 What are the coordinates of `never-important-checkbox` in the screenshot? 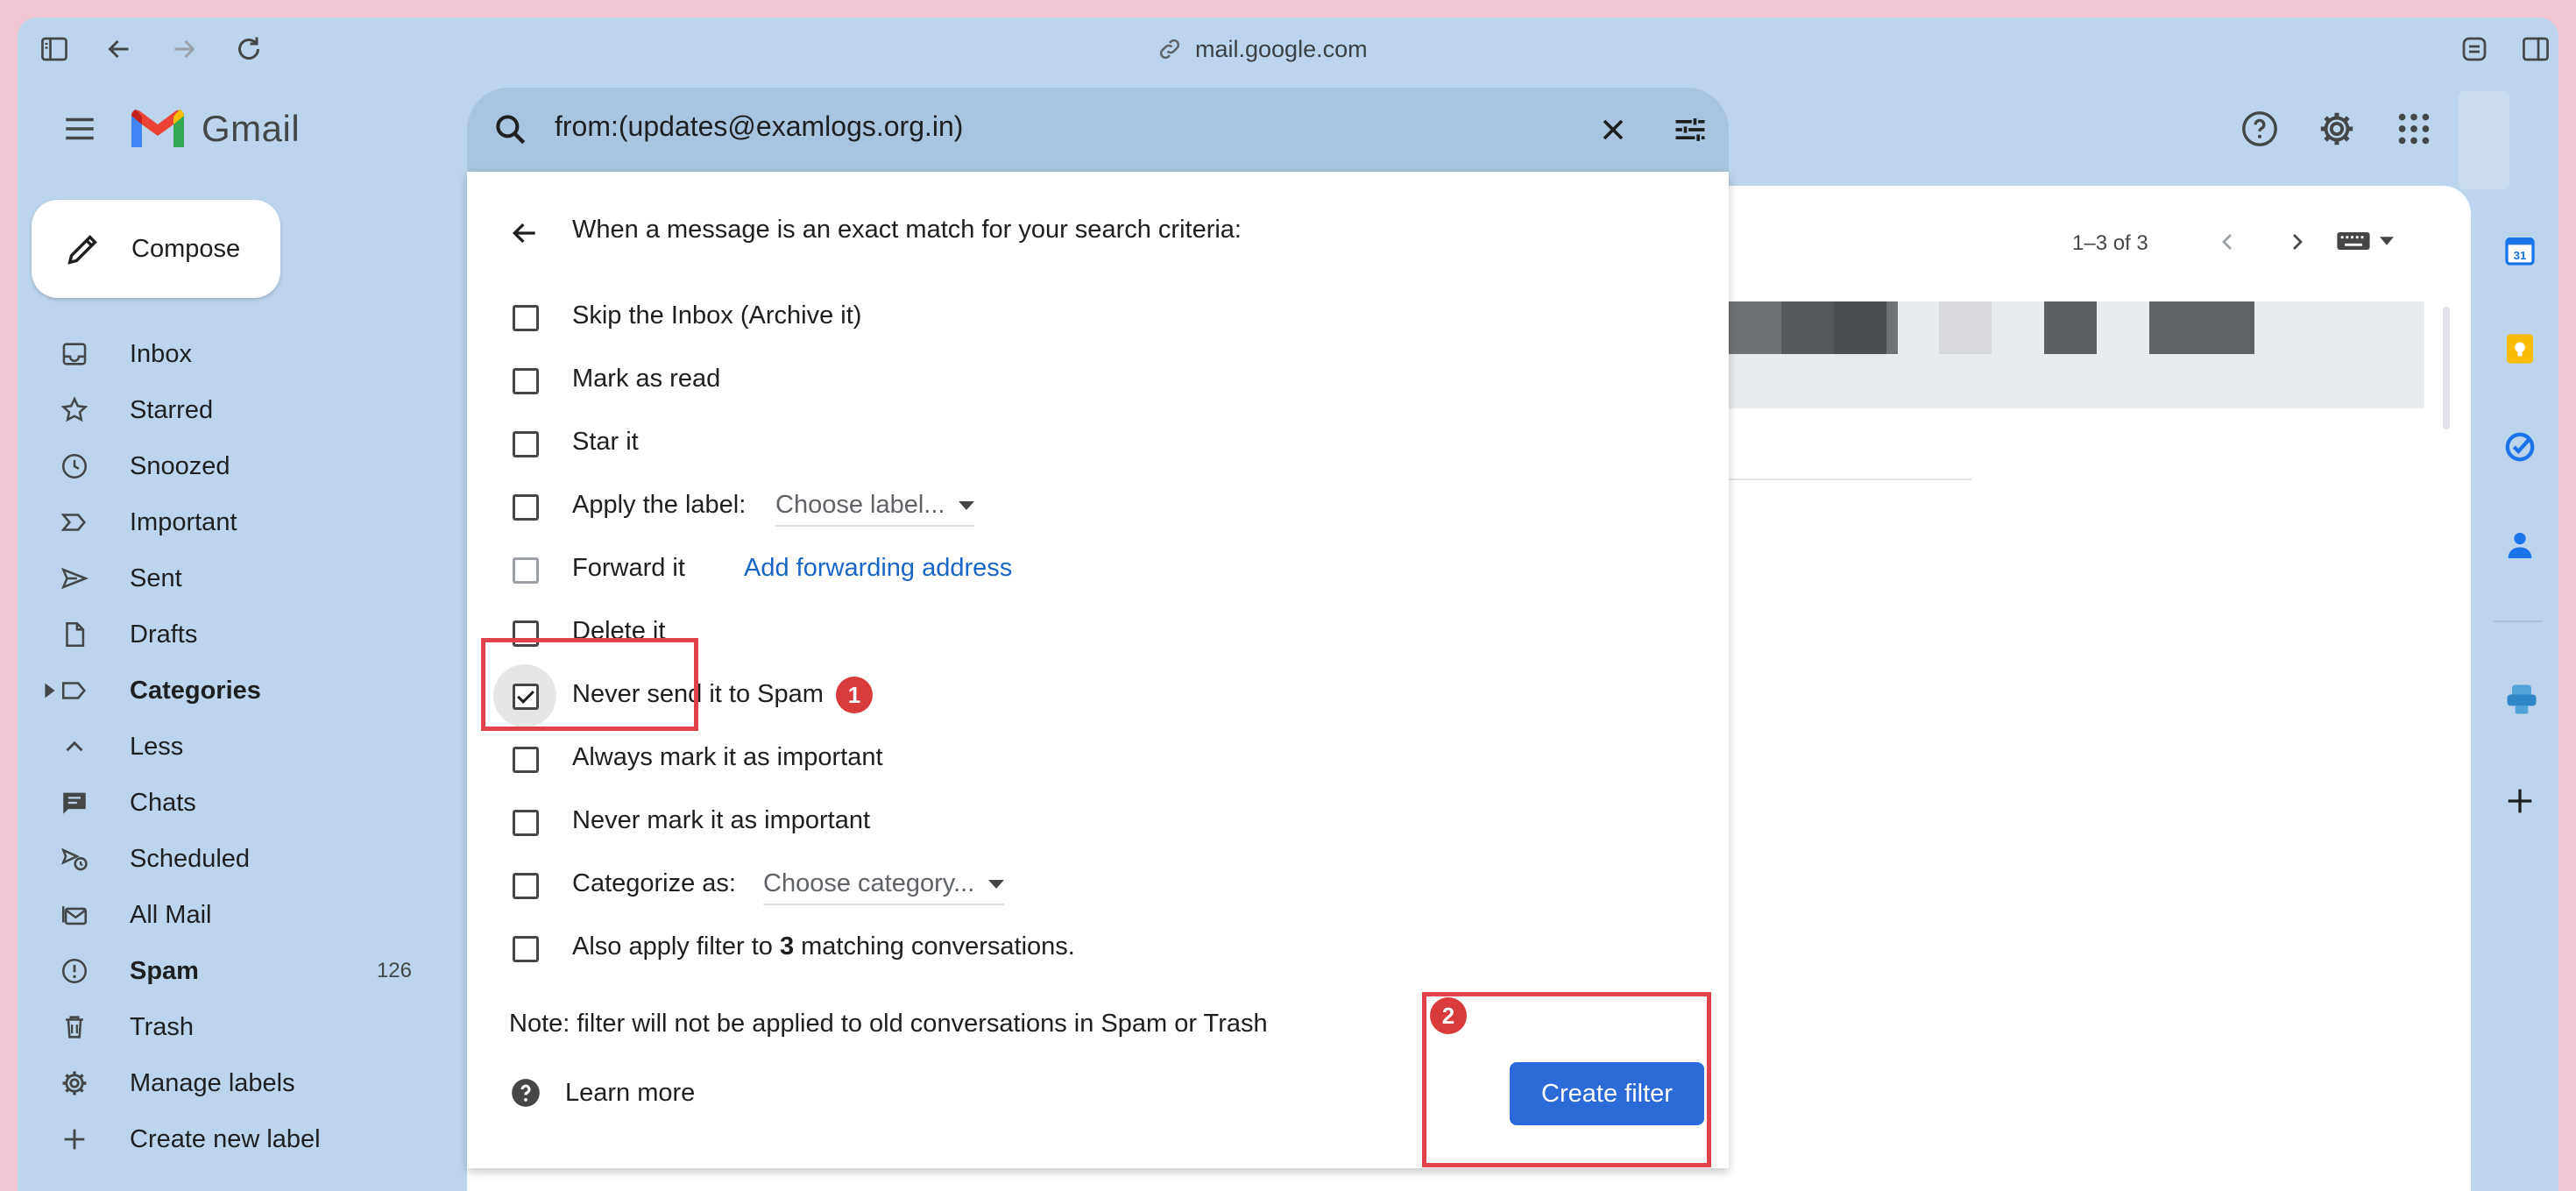 It's located at (526, 823).